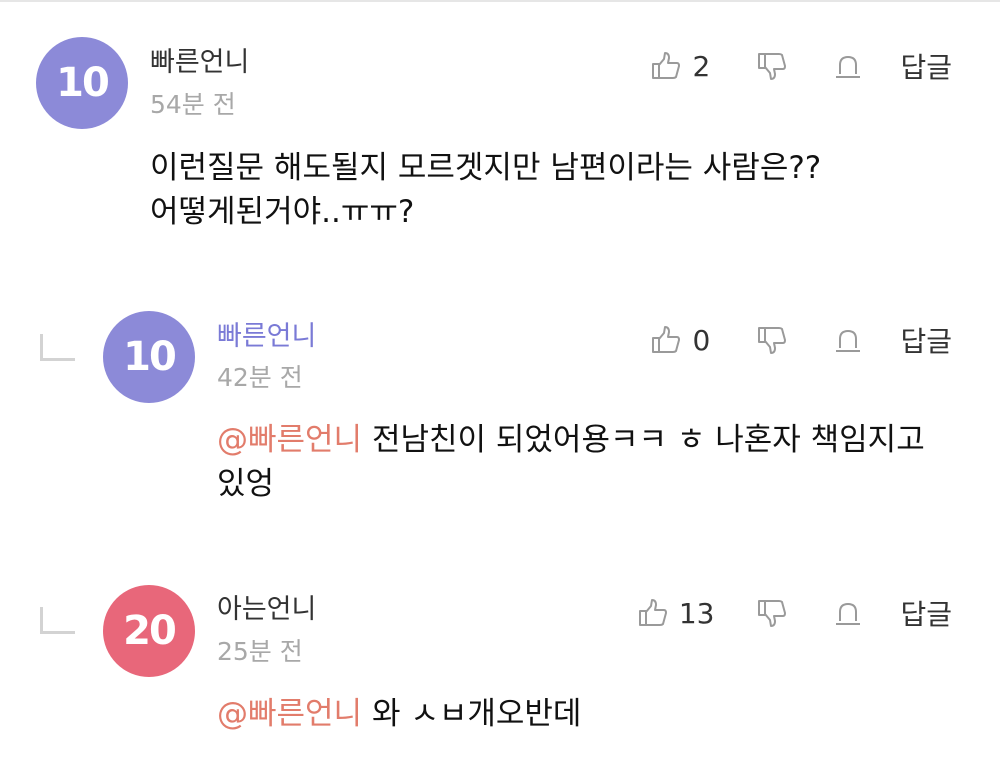  What do you see at coordinates (486, 190) in the screenshot?
I see `comment-text: 이런질문 해도될지 모르겟지만 남편이라는 사람은?? 어떻게된거야..ㅠㅠ?` at bounding box center [486, 190].